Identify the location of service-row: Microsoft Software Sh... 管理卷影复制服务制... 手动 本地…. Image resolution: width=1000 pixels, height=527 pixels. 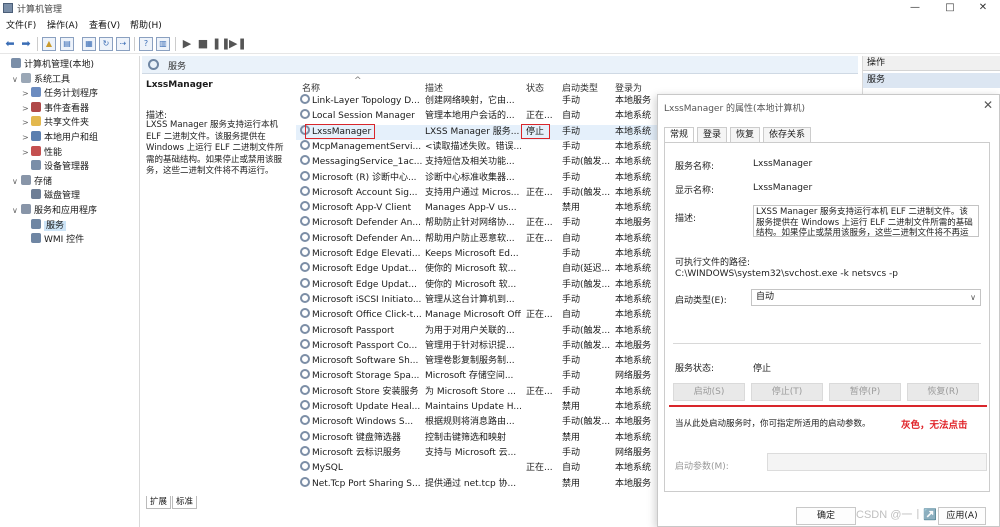
(477, 361).